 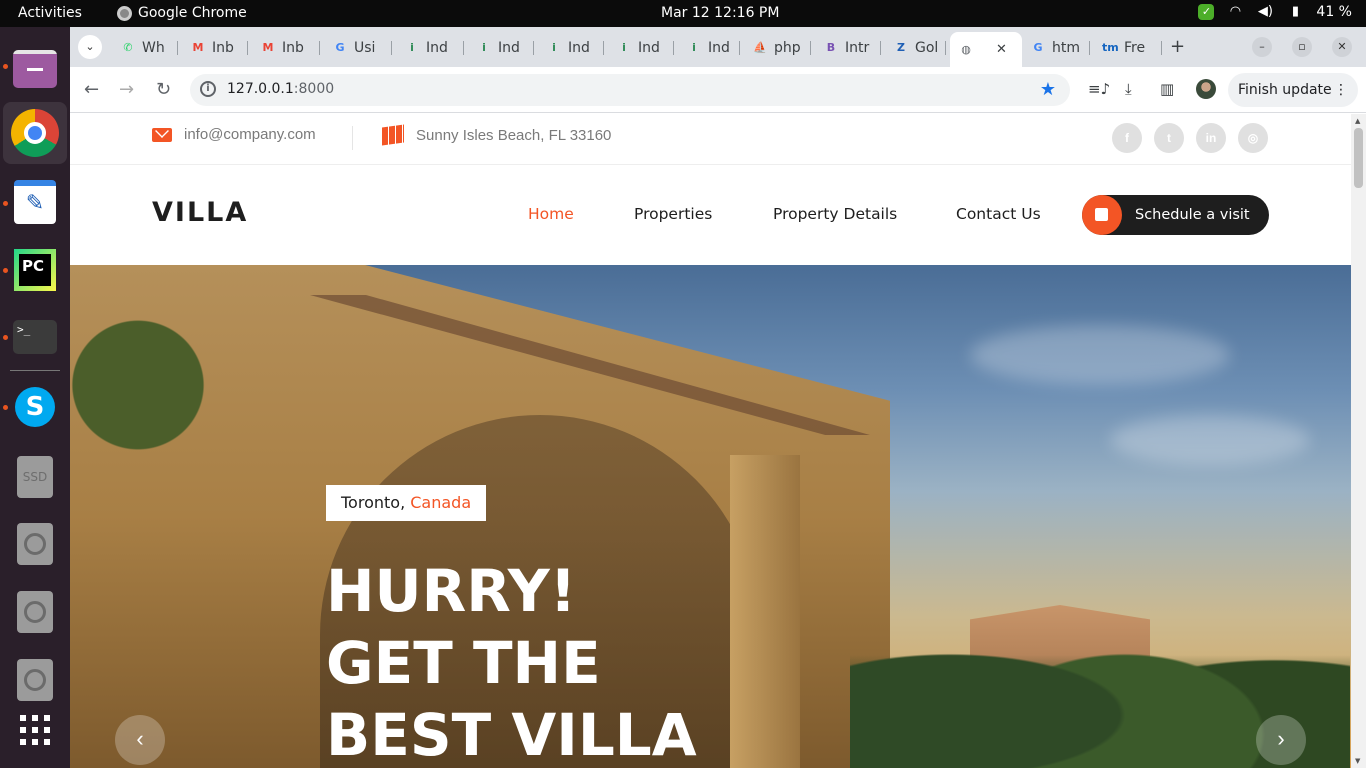 I want to click on site-logo: VILLA, so click(x=200, y=212).